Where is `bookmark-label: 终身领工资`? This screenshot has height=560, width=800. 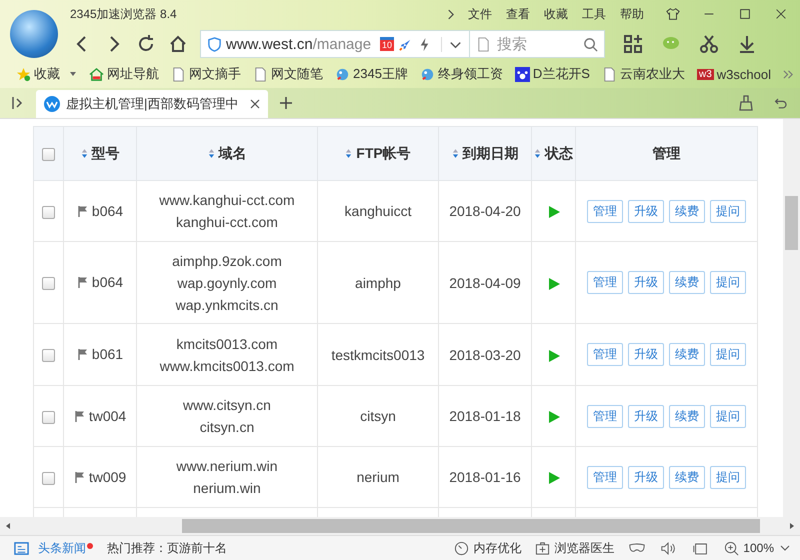 bookmark-label: 终身领工资 is located at coordinates (470, 74).